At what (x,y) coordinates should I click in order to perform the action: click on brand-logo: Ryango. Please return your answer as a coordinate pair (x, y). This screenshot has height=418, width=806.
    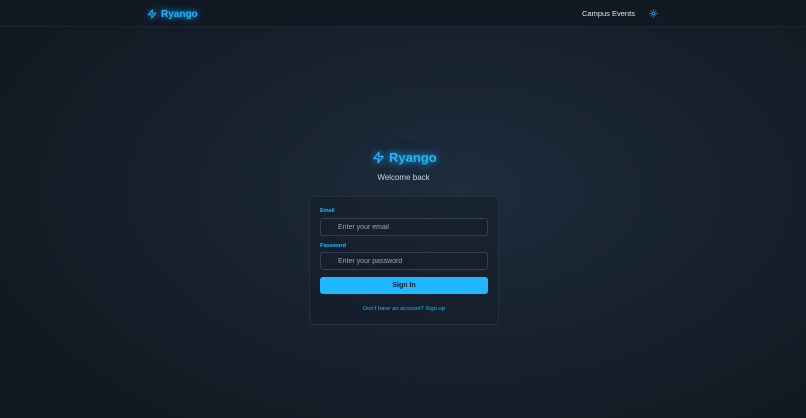
    Looking at the image, I should click on (172, 14).